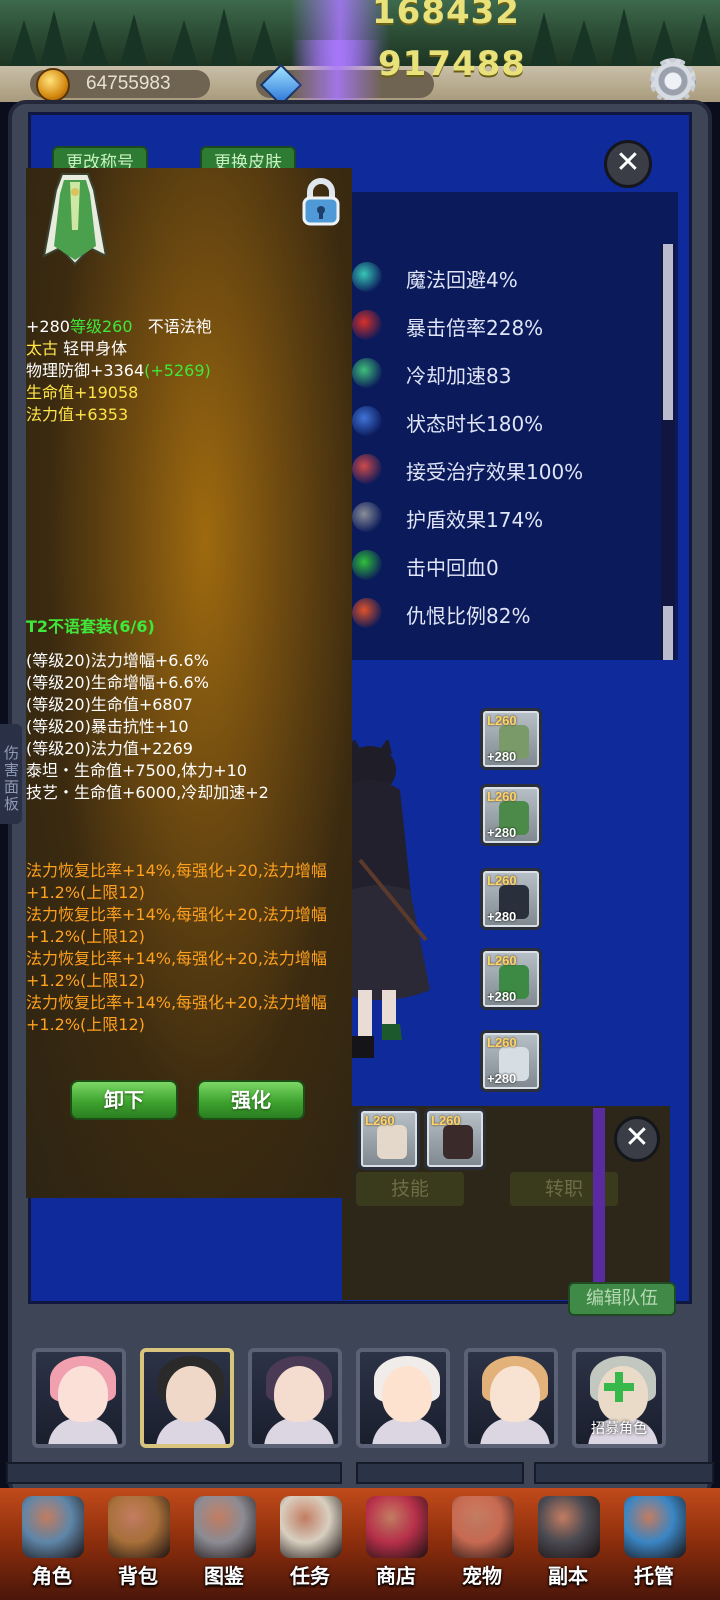 The height and width of the screenshot is (1600, 720). I want to click on cooldown-icon, so click(367, 373).